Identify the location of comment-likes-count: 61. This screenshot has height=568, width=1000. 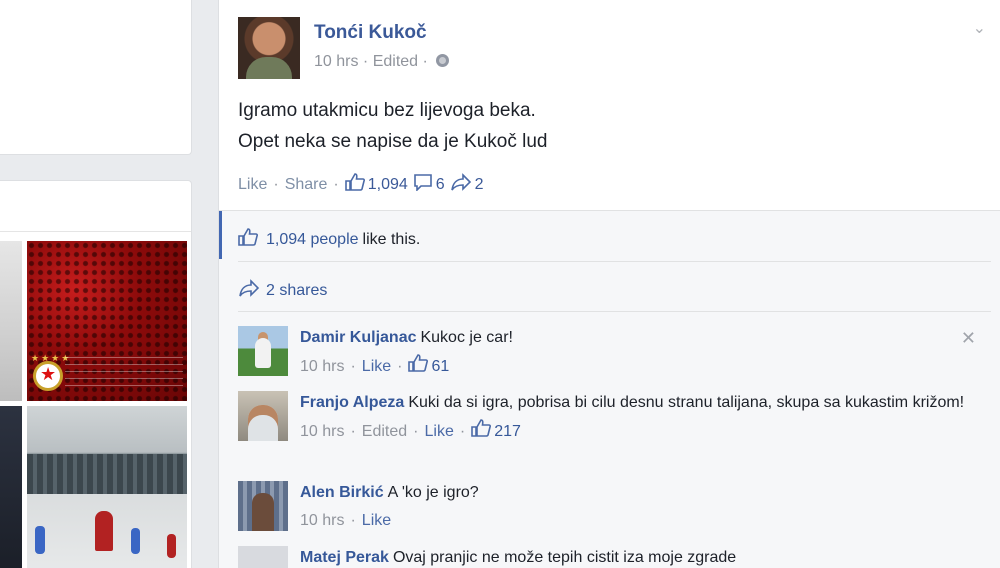
(440, 367).